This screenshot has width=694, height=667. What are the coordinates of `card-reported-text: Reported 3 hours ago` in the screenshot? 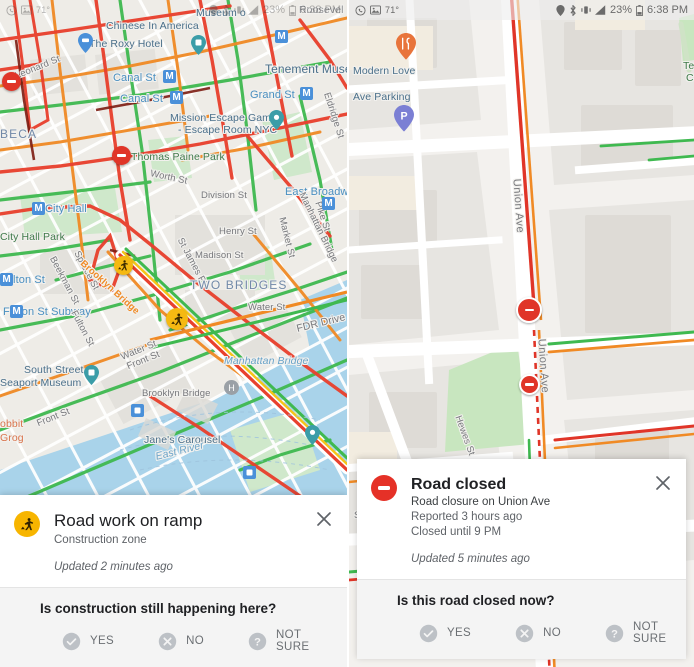 It's located at (467, 517).